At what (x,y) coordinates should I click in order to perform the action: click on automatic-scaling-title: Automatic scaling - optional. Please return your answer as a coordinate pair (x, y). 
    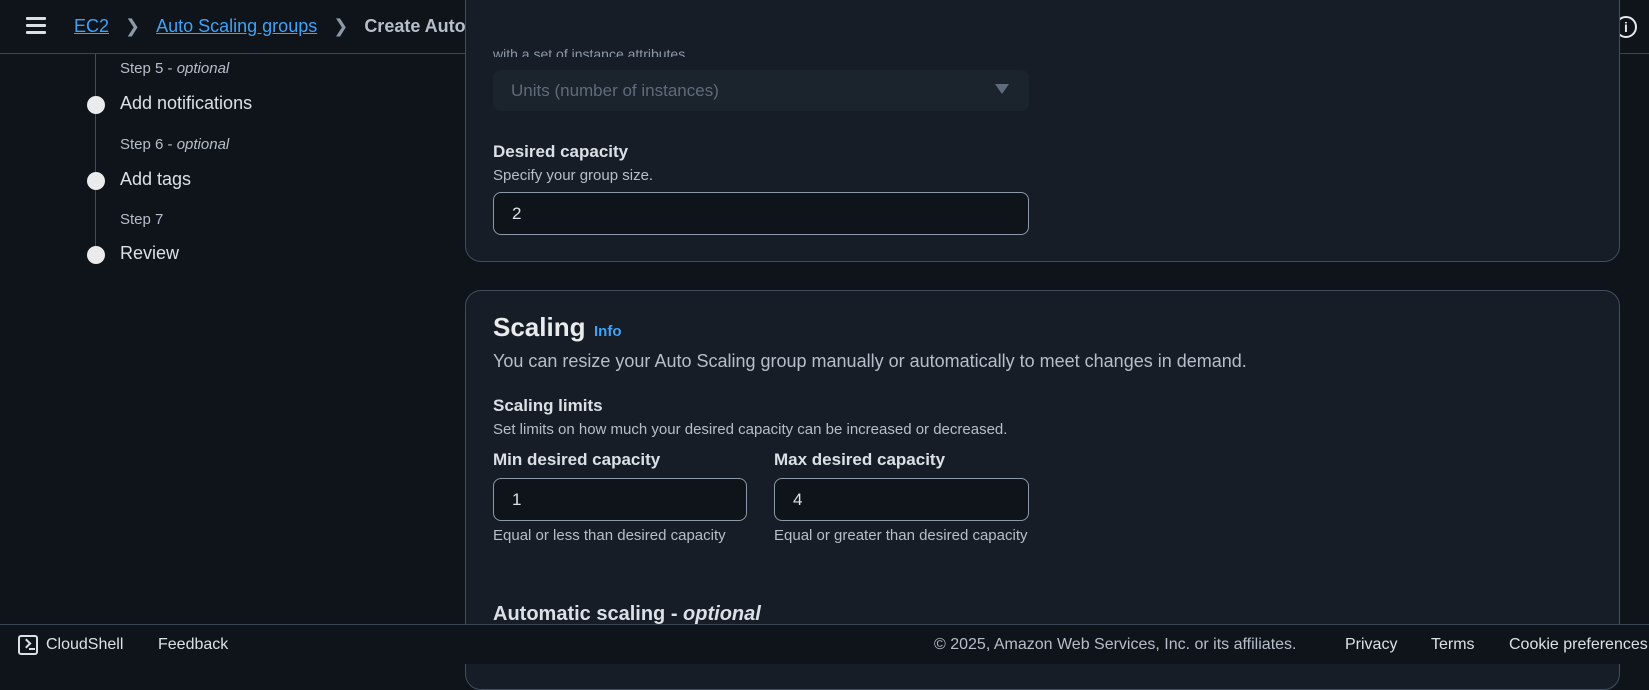
    Looking at the image, I should click on (627, 614).